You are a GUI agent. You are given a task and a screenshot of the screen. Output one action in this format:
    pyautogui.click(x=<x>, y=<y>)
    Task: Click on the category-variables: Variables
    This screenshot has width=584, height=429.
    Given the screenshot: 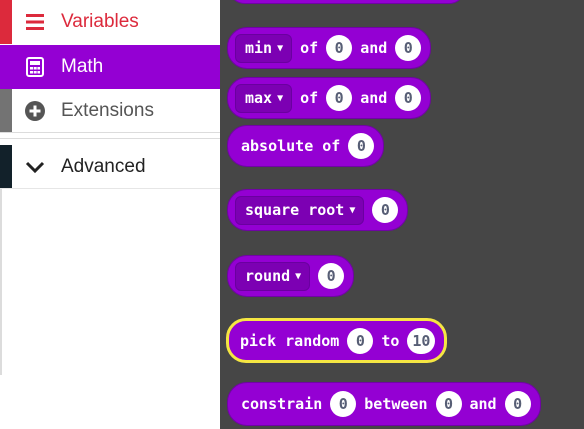 What is the action you would take?
    pyautogui.click(x=110, y=22)
    